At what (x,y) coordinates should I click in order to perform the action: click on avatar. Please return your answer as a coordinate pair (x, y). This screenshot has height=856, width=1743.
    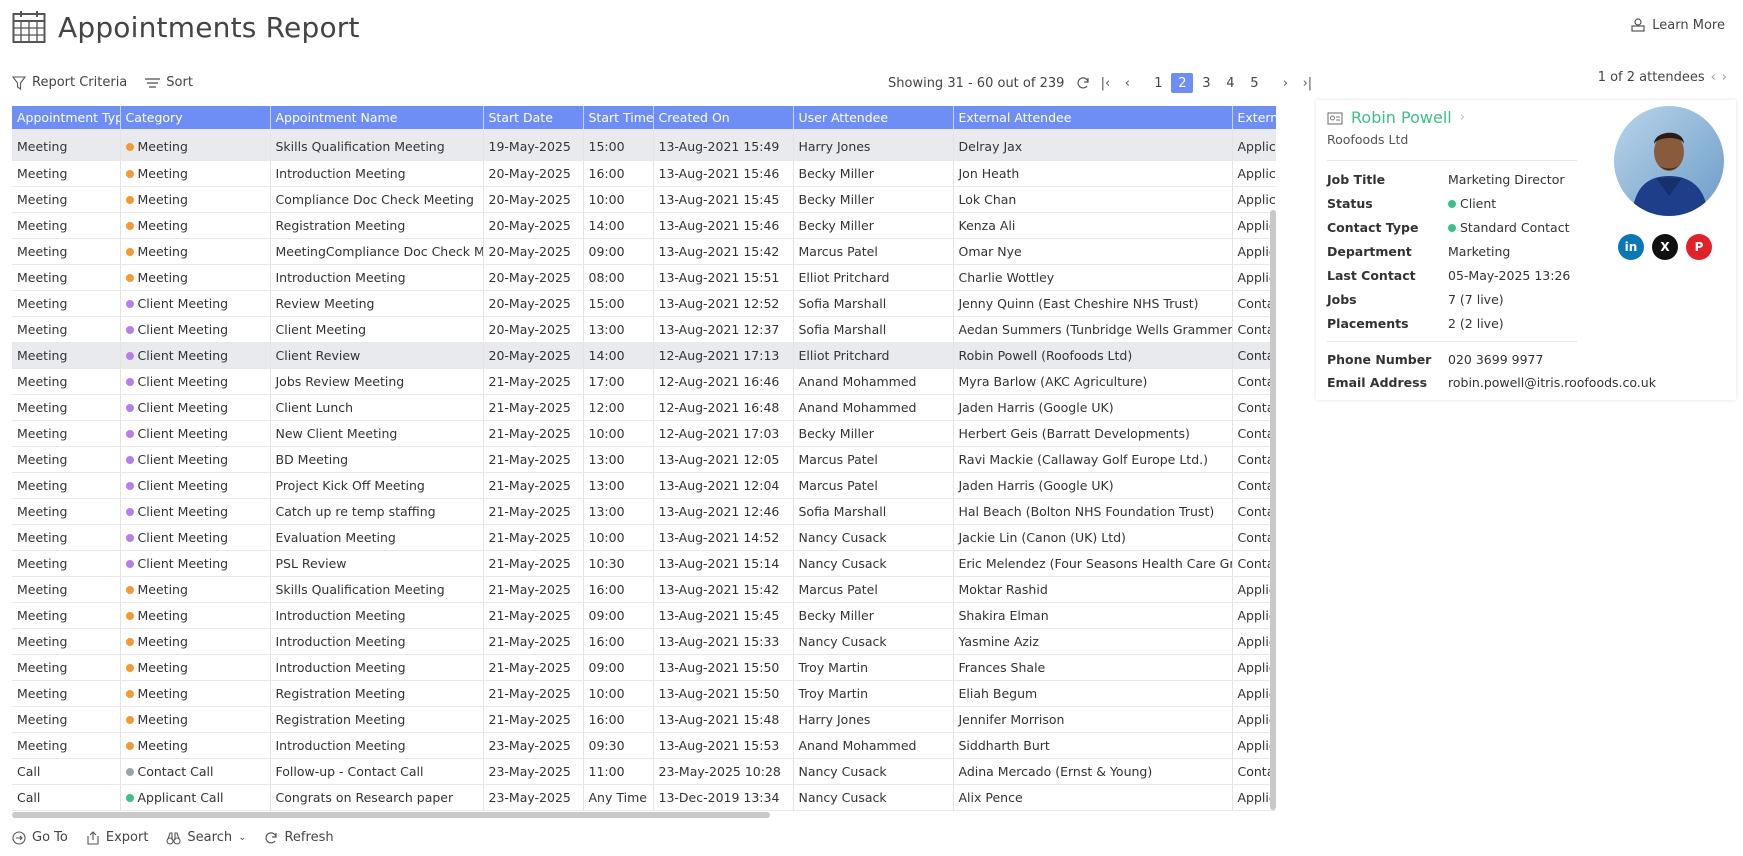
    Looking at the image, I should click on (1669, 161).